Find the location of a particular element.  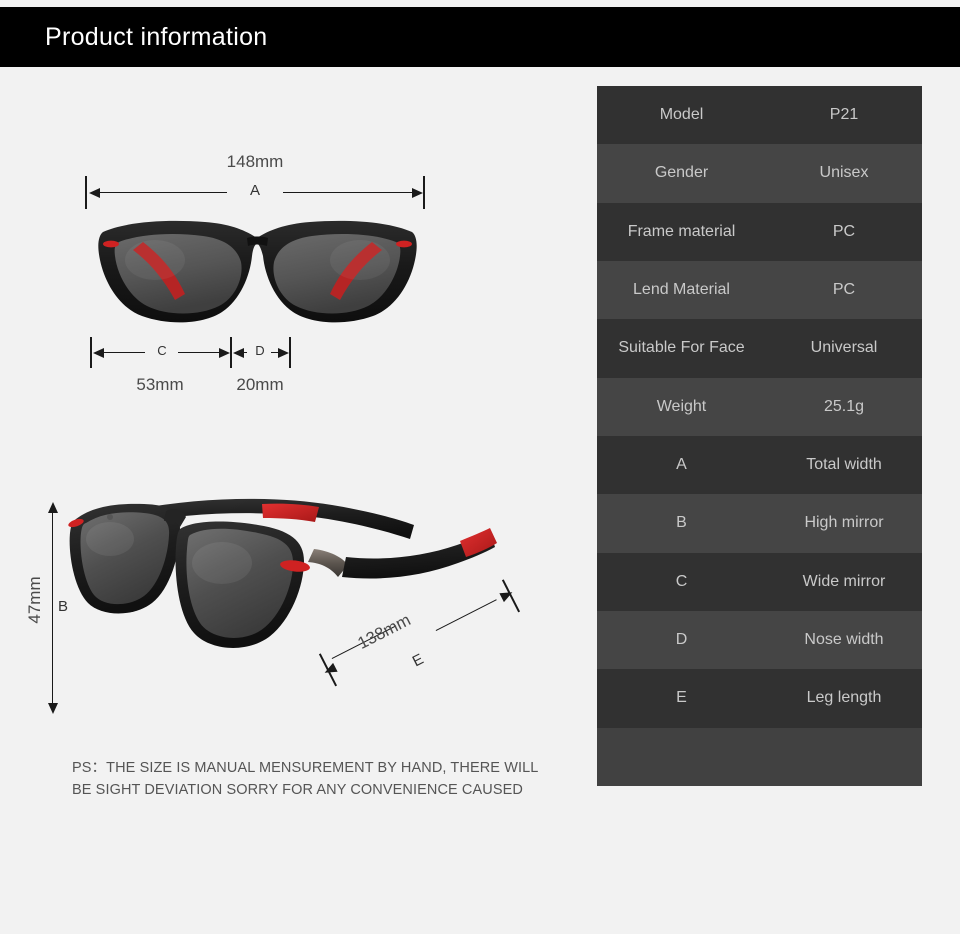

dimension-b-line is located at coordinates (53, 608).